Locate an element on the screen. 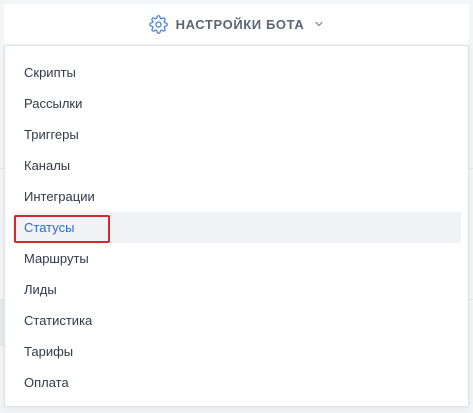  menu-item-routes: Маршруты is located at coordinates (237, 258).